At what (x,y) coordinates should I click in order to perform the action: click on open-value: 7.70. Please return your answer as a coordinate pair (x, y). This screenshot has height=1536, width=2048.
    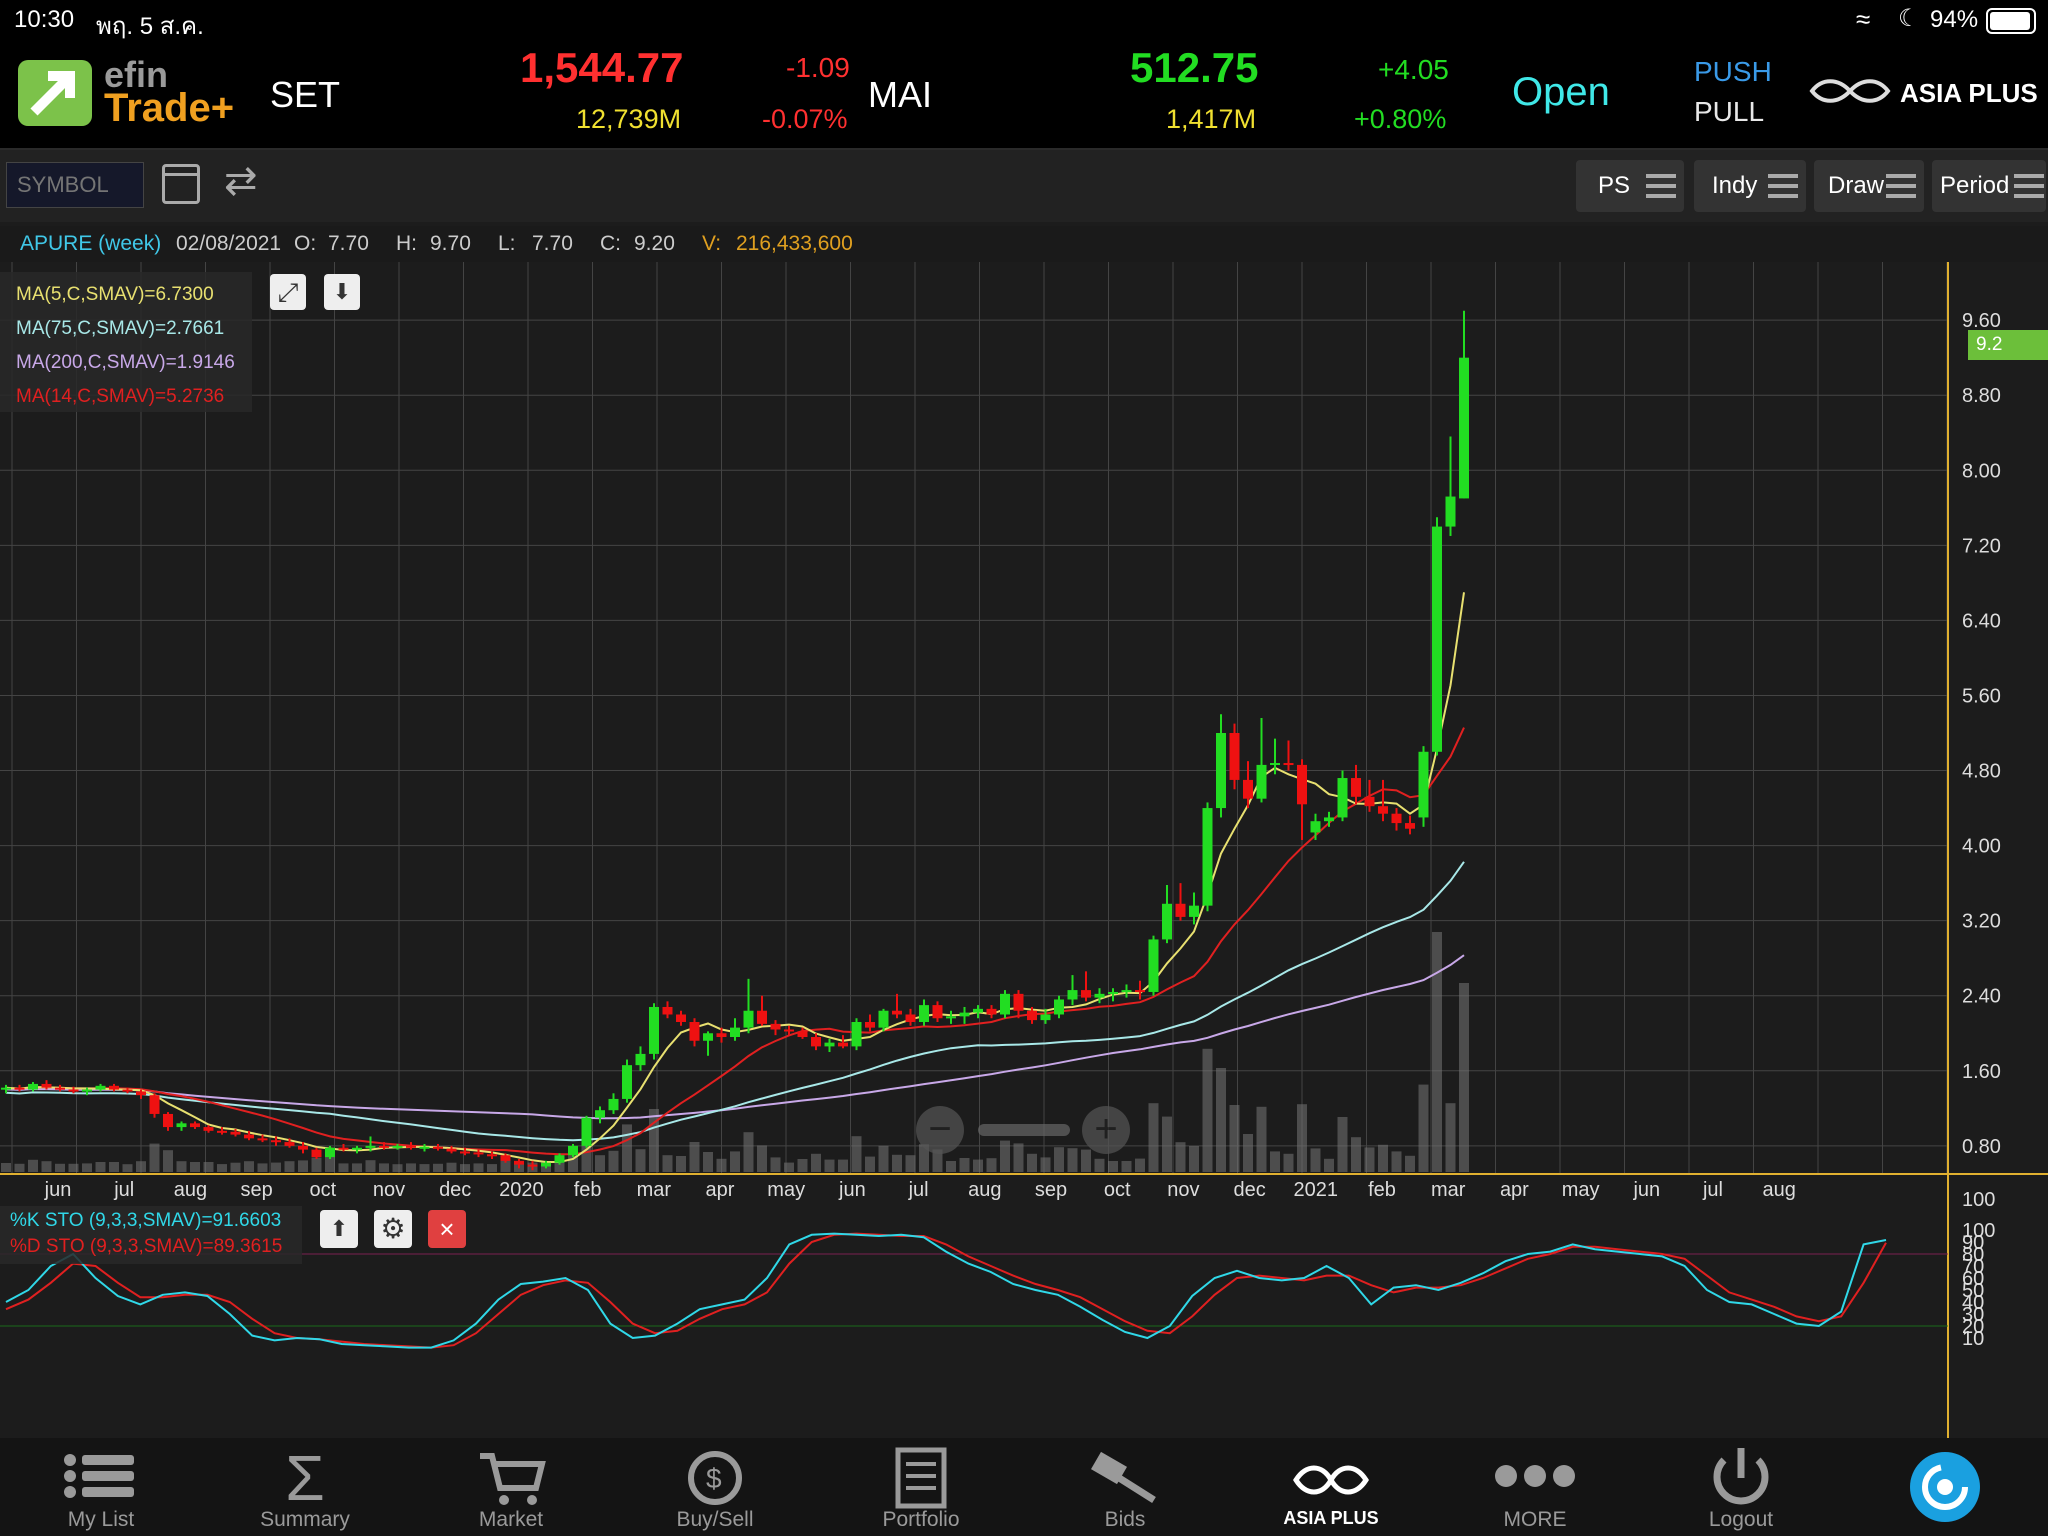
    Looking at the image, I should click on (348, 243).